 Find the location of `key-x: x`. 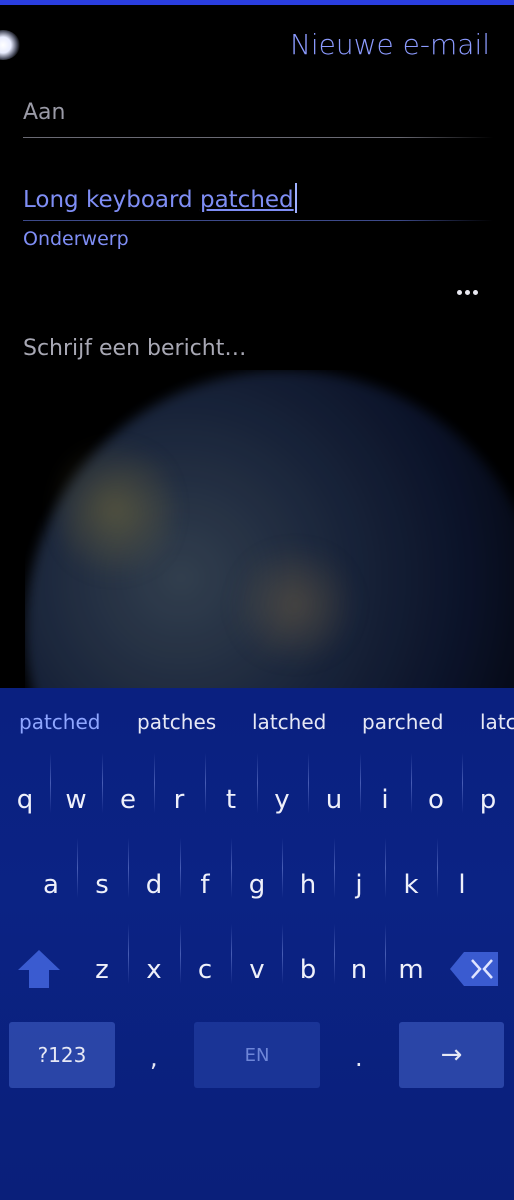

key-x: x is located at coordinates (154, 970).